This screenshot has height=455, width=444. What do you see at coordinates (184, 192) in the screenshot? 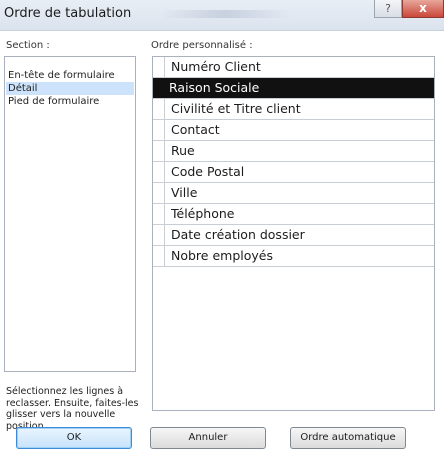
I see `order-row-label: Ville` at bounding box center [184, 192].